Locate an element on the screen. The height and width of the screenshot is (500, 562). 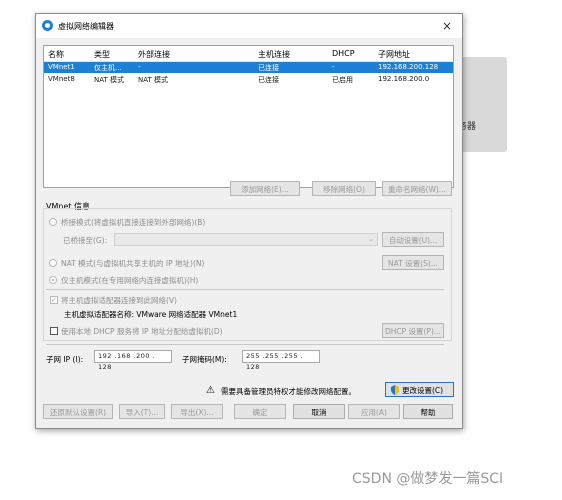
bridged-mode-label: 桥接模式(将虚拟机直接连接到外部网络)(B) is located at coordinates (133, 222).